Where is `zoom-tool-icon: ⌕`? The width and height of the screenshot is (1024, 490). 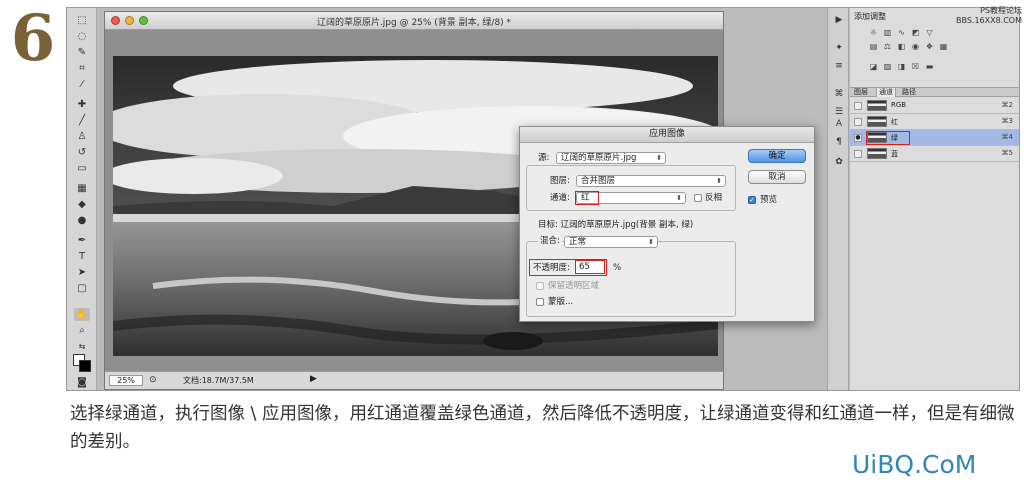
zoom-tool-icon: ⌕ is located at coordinates (82, 330).